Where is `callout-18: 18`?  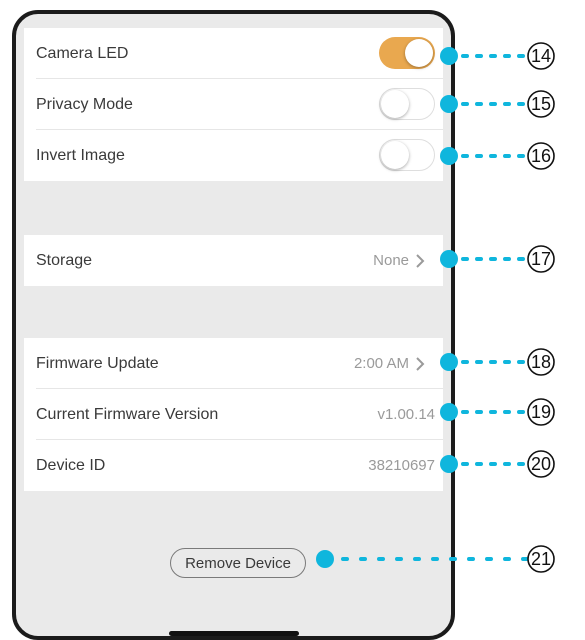 callout-18: 18 is located at coordinates (497, 362).